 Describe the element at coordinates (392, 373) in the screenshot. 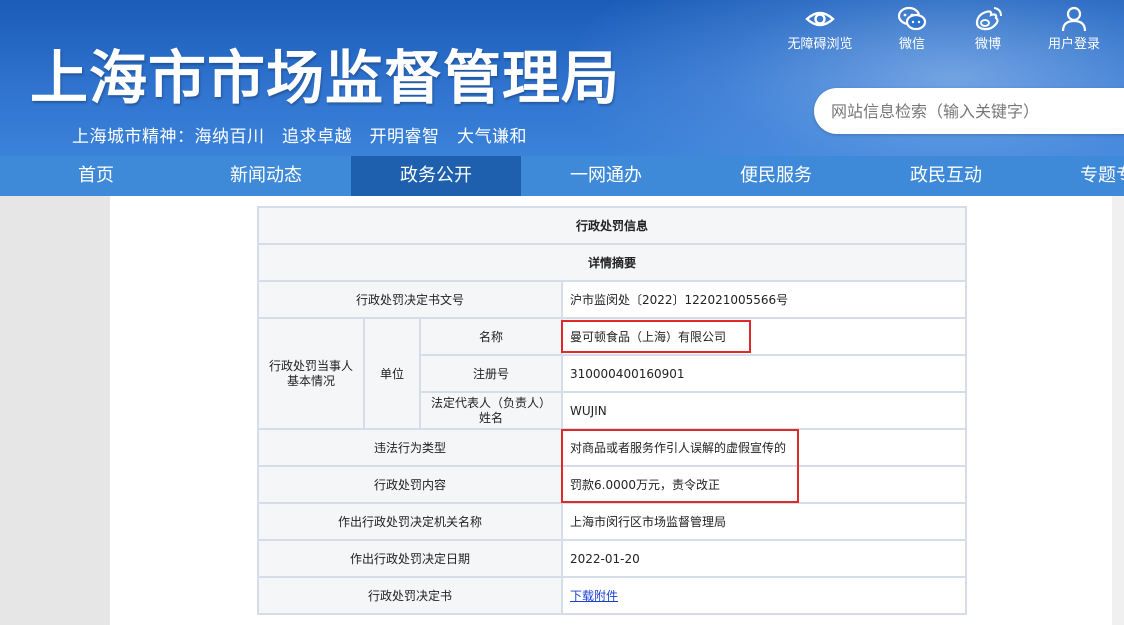

I see `unit-label: 单位` at that location.